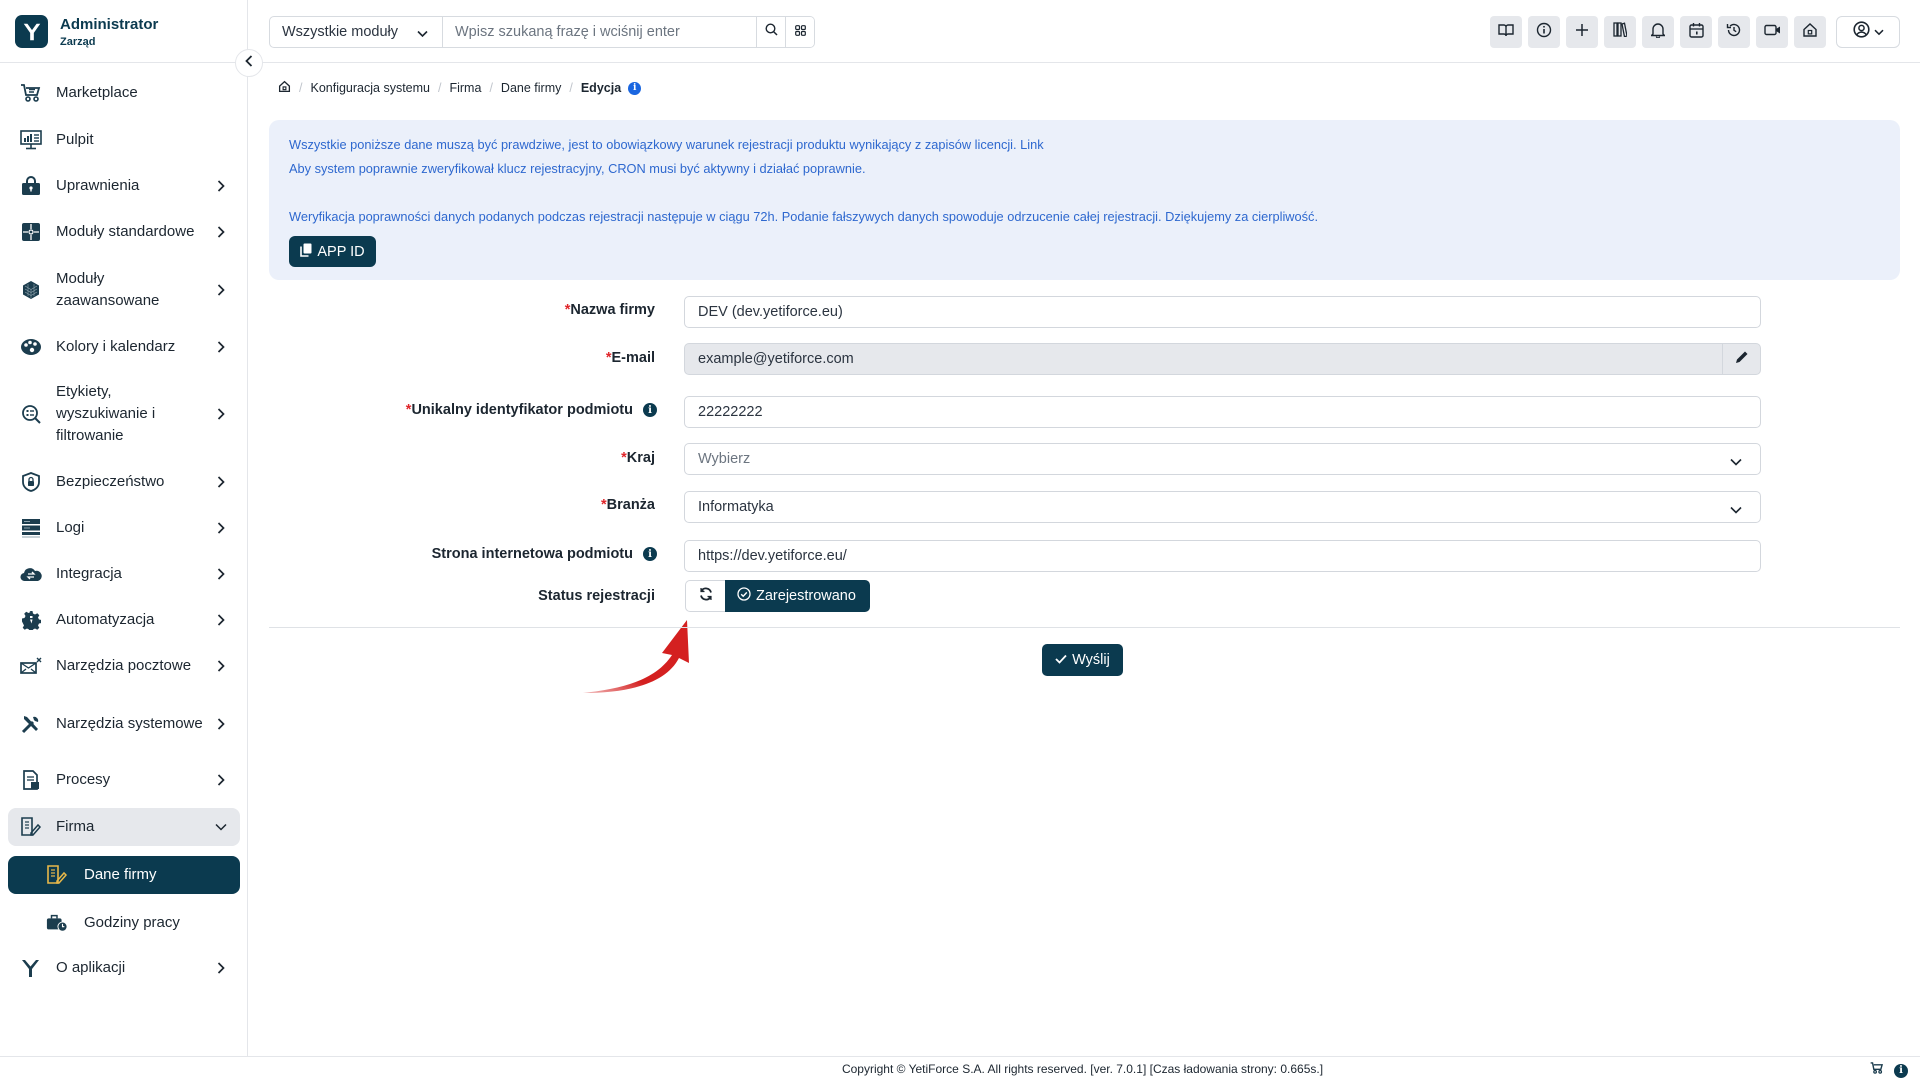  What do you see at coordinates (124, 414) in the screenshot?
I see `sidebar-item-etykiety: Etykiety, wyszukiwanie i filtrowanie` at bounding box center [124, 414].